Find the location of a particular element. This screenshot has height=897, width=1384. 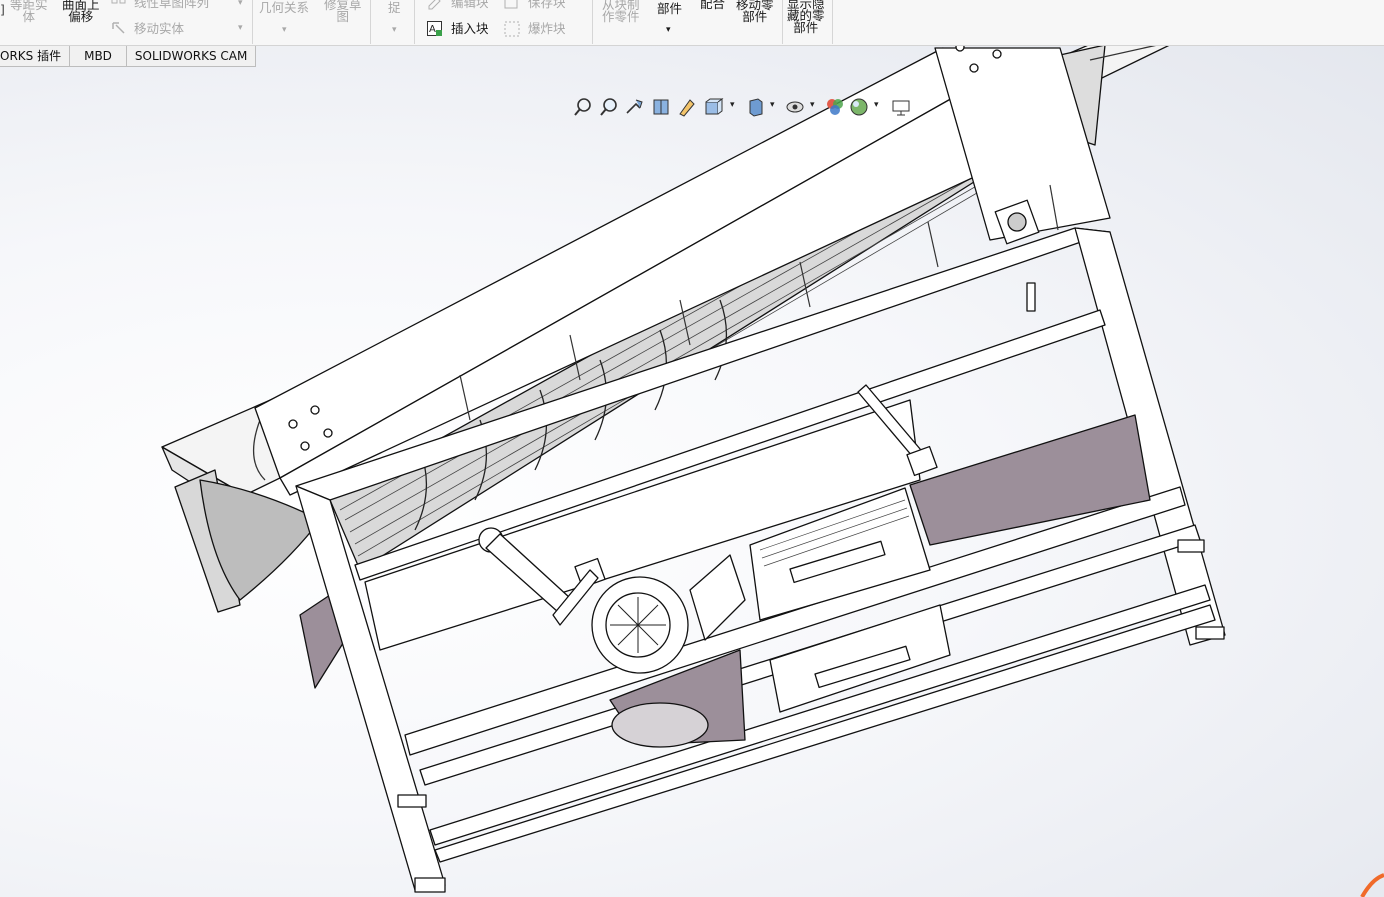

insert-block-icon: A is located at coordinates (434, 28).